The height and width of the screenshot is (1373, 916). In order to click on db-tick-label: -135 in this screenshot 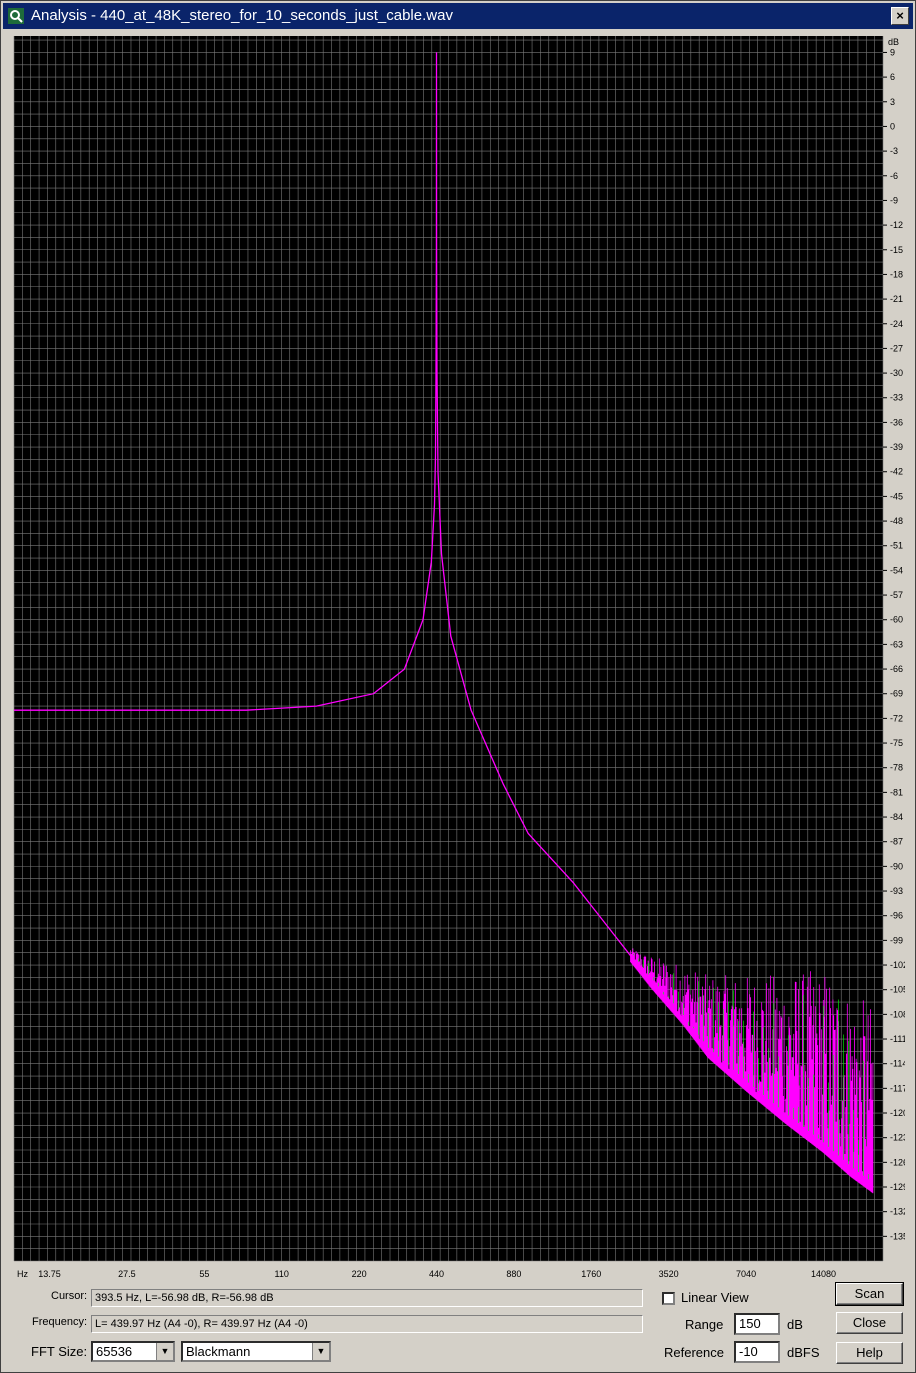, I will do `click(897, 1236)`.